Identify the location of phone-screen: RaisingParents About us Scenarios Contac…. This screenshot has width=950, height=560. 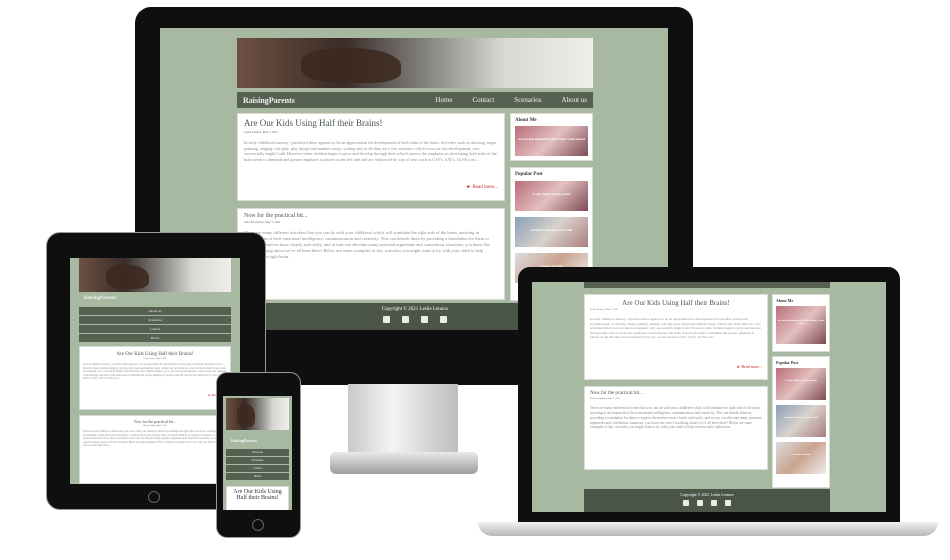
(257, 453).